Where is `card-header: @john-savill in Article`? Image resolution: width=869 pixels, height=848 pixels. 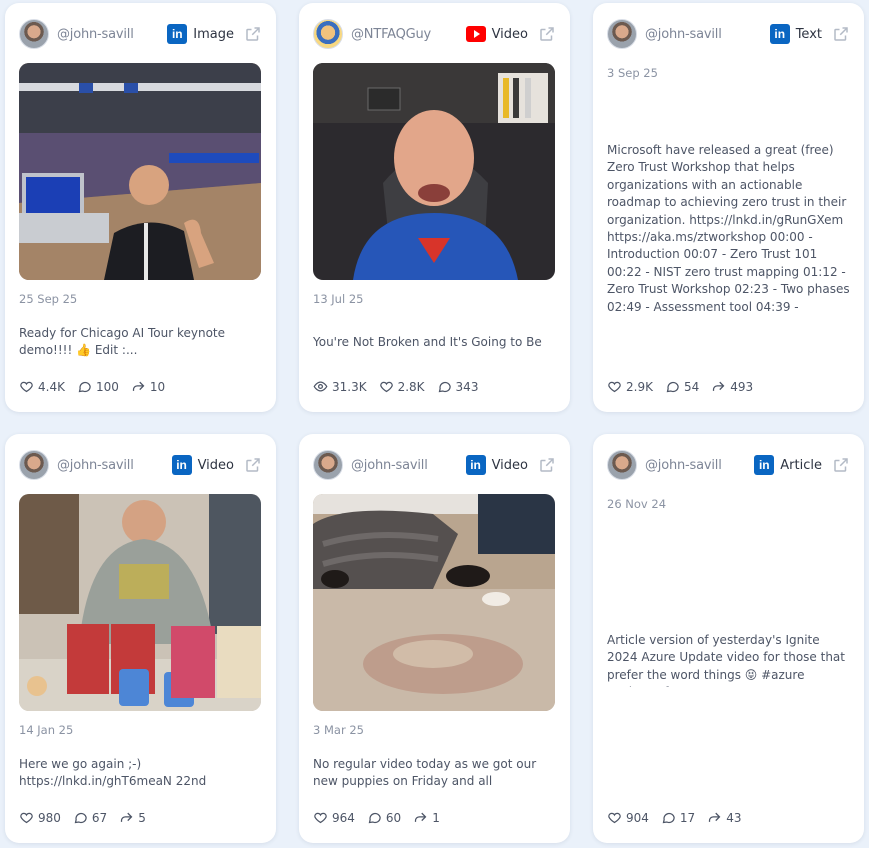 card-header: @john-savill in Article is located at coordinates (728, 465).